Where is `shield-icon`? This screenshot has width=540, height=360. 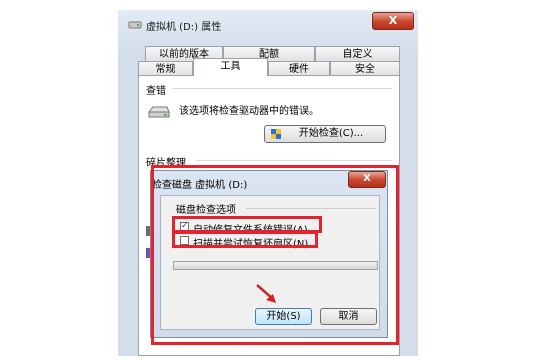 shield-icon is located at coordinates (276, 134).